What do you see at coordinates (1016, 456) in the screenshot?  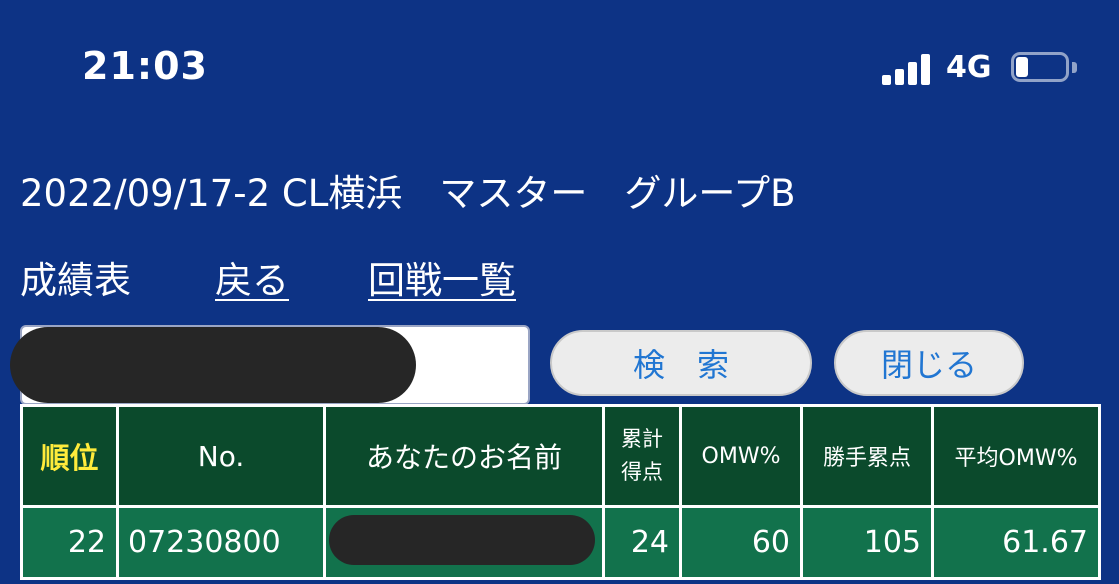 I see `header-avg-omw: 平均OMW%` at bounding box center [1016, 456].